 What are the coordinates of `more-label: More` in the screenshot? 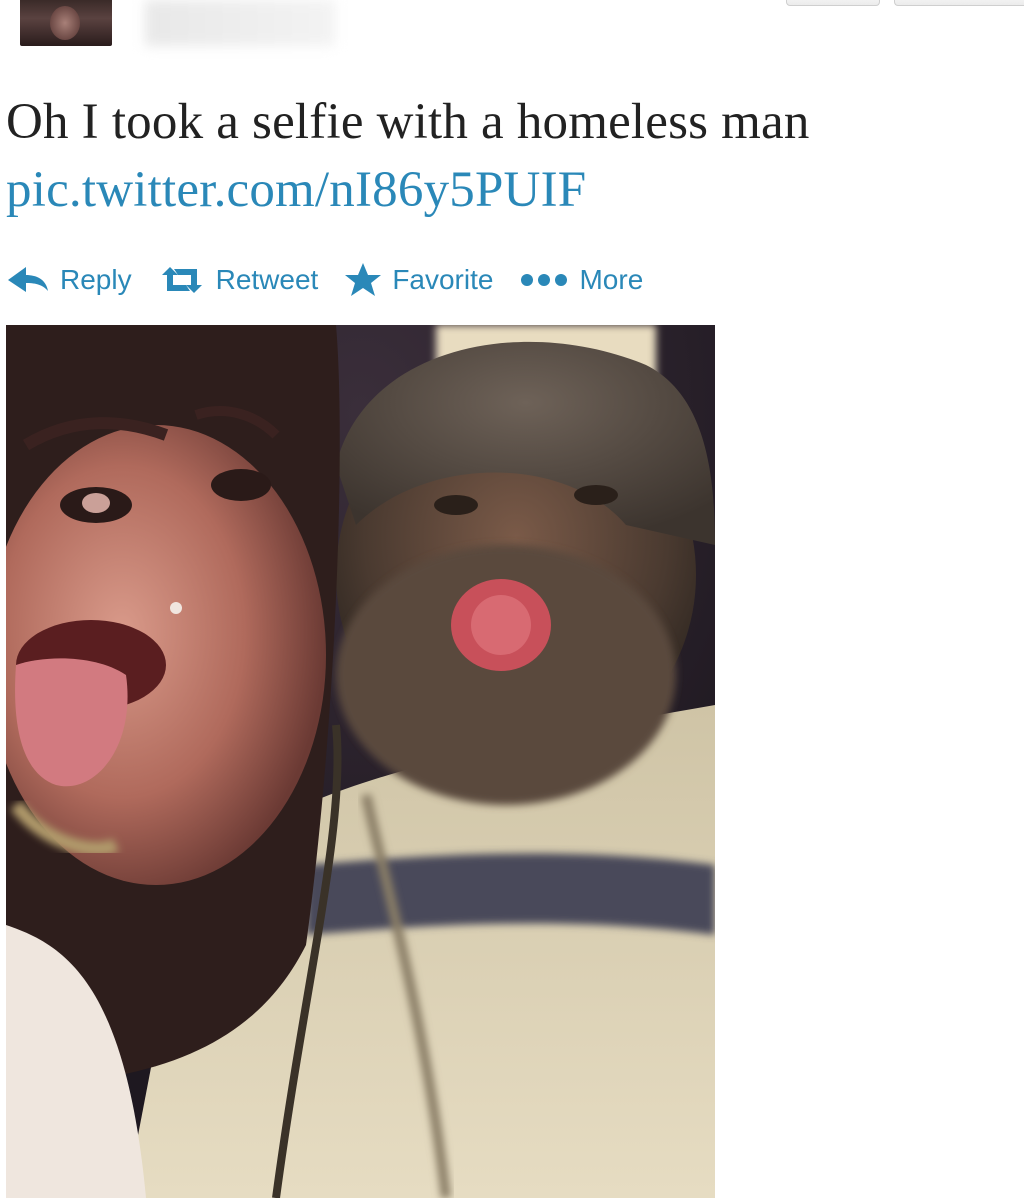 It's located at (611, 279).